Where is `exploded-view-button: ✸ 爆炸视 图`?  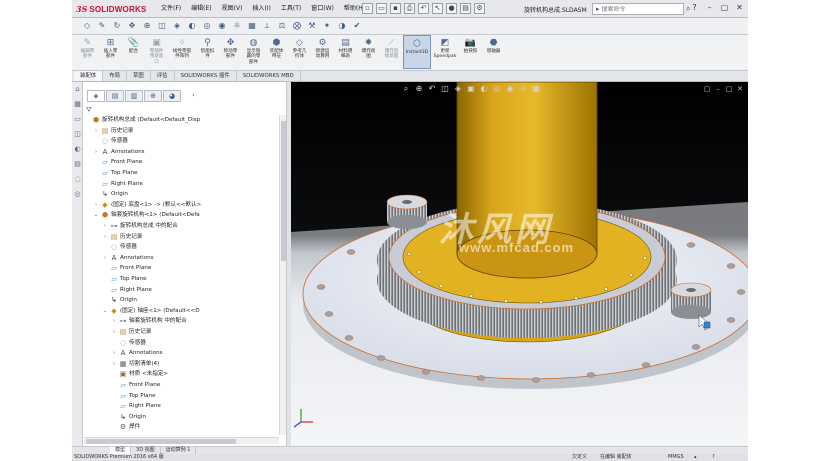
exploded-view-button: ✸ 爆炸视 图 is located at coordinates (368, 52).